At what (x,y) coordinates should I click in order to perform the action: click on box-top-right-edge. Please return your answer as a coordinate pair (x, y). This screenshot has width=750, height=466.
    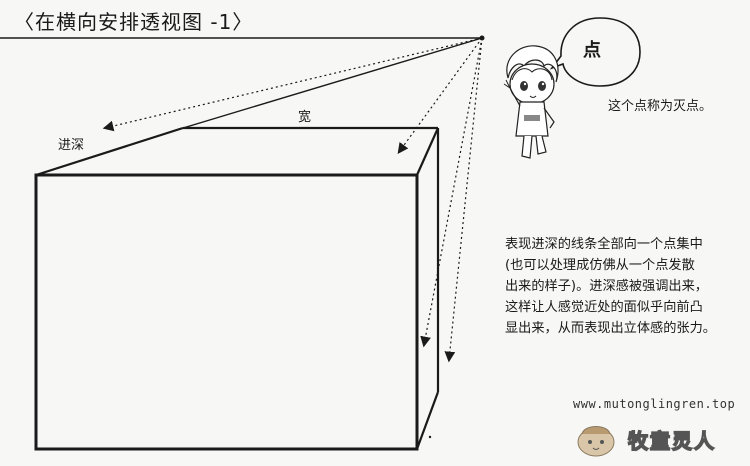
    Looking at the image, I should click on (427, 151).